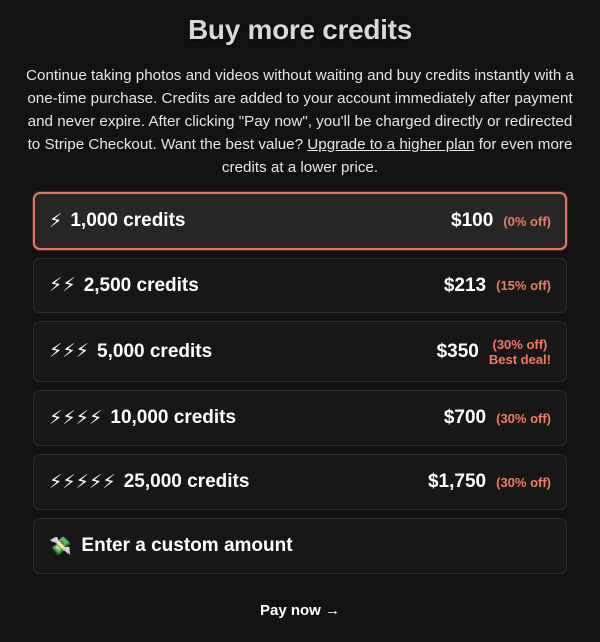 This screenshot has height=642, width=600. Describe the element at coordinates (300, 221) in the screenshot. I see `option-1000-credits: ⚡ 1,000 credits $100 (0% off)` at that location.